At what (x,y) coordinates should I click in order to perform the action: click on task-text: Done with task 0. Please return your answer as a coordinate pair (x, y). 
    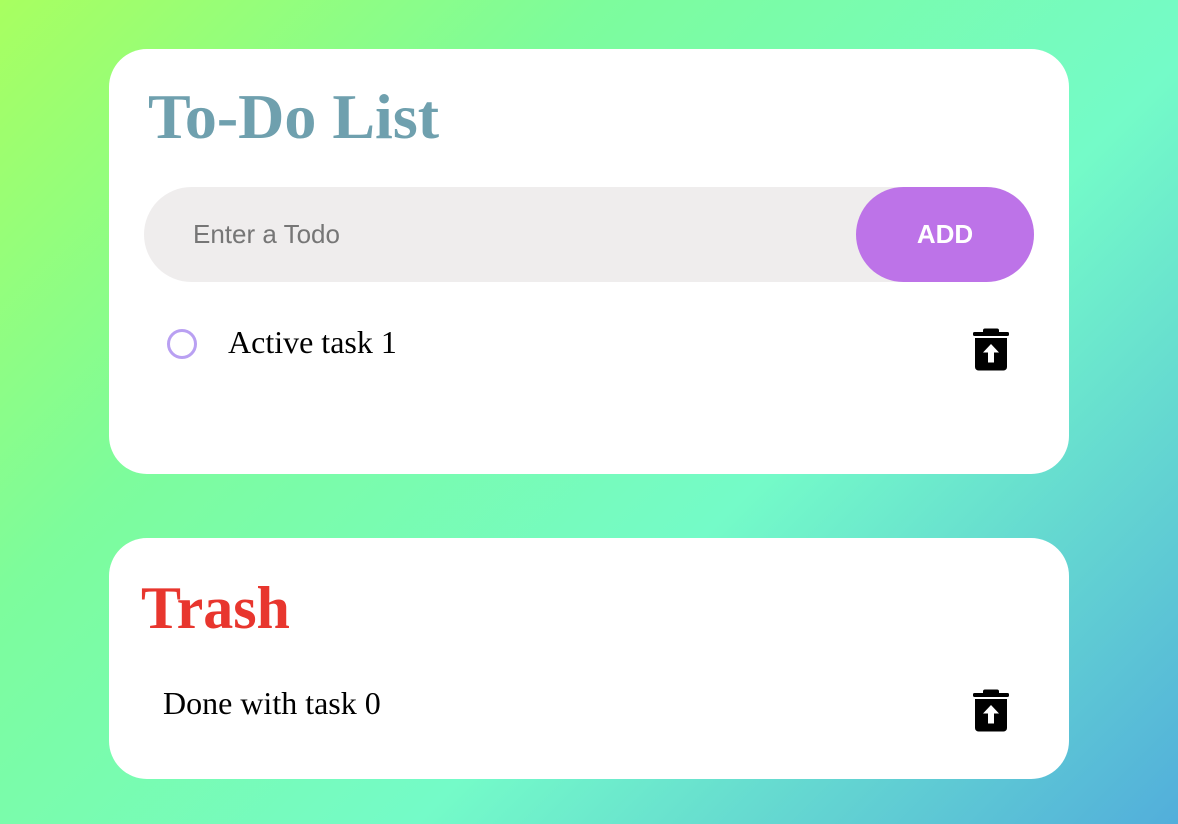
    Looking at the image, I should click on (272, 703).